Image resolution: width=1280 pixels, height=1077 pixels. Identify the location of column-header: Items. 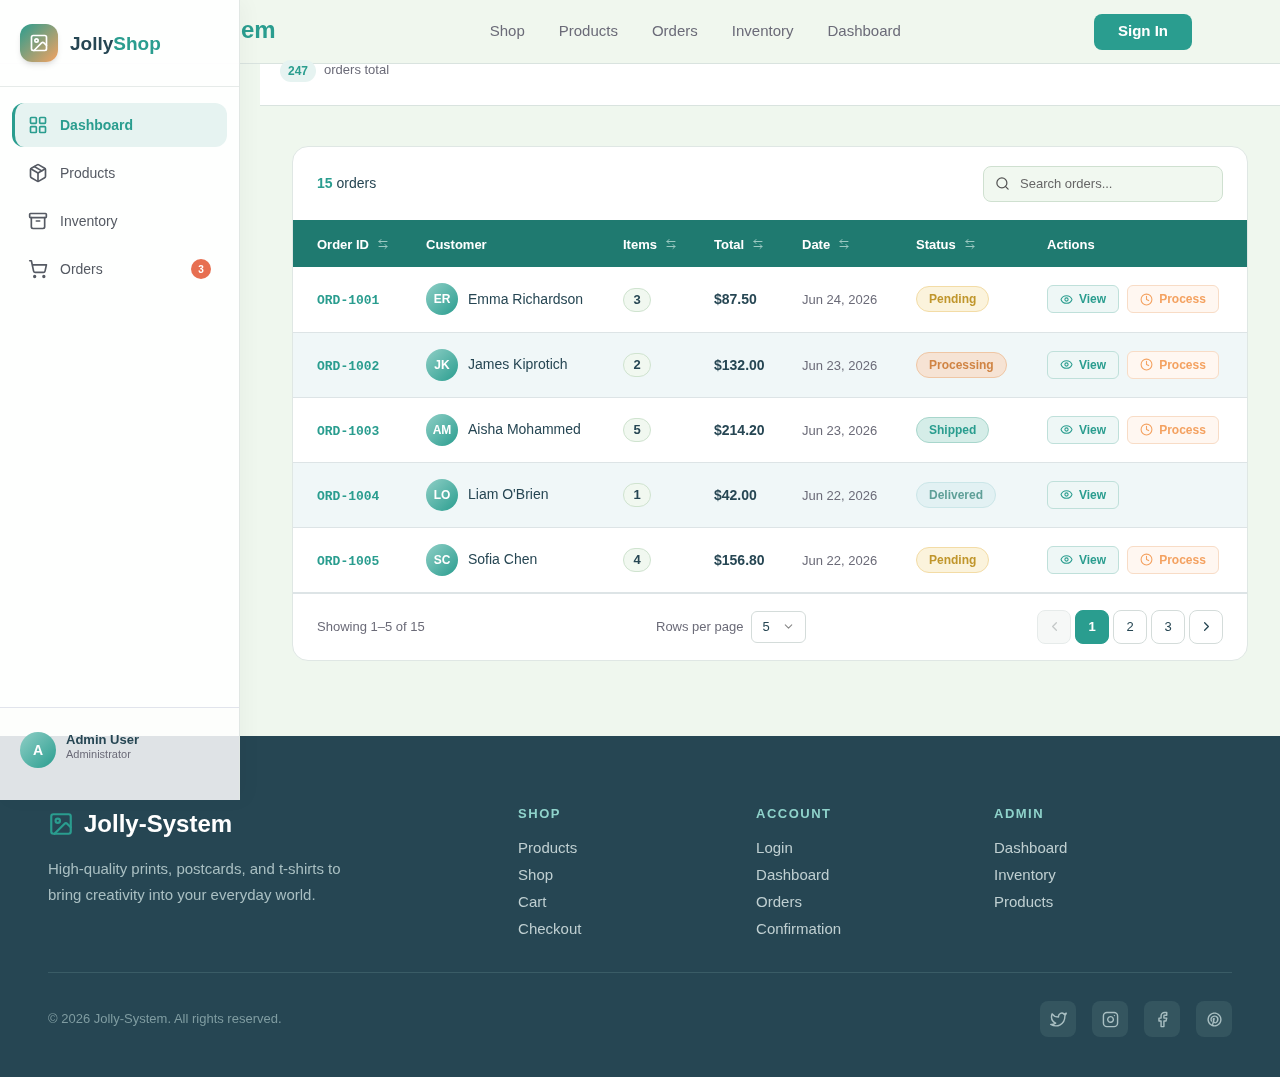
(650, 244).